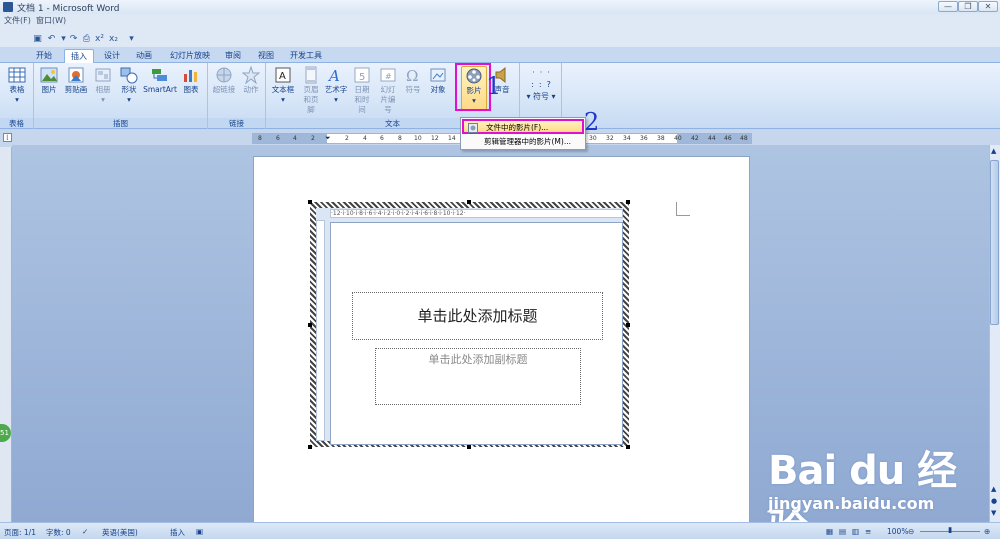  I want to click on zoom-in-icon: ⊕, so click(987, 531).